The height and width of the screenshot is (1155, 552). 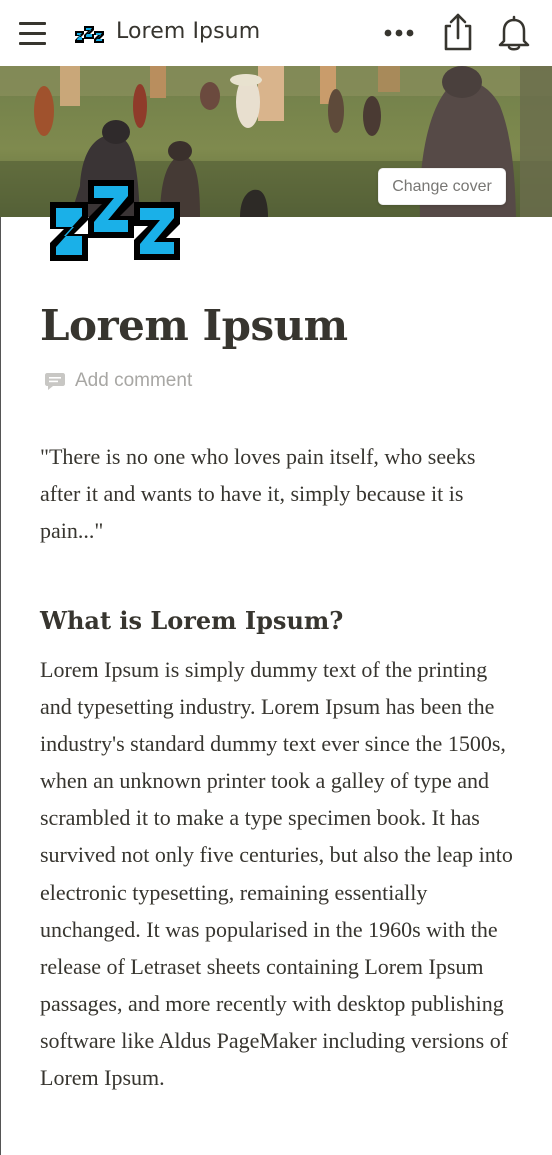 I want to click on change-cover-button: Change cover, so click(x=442, y=186).